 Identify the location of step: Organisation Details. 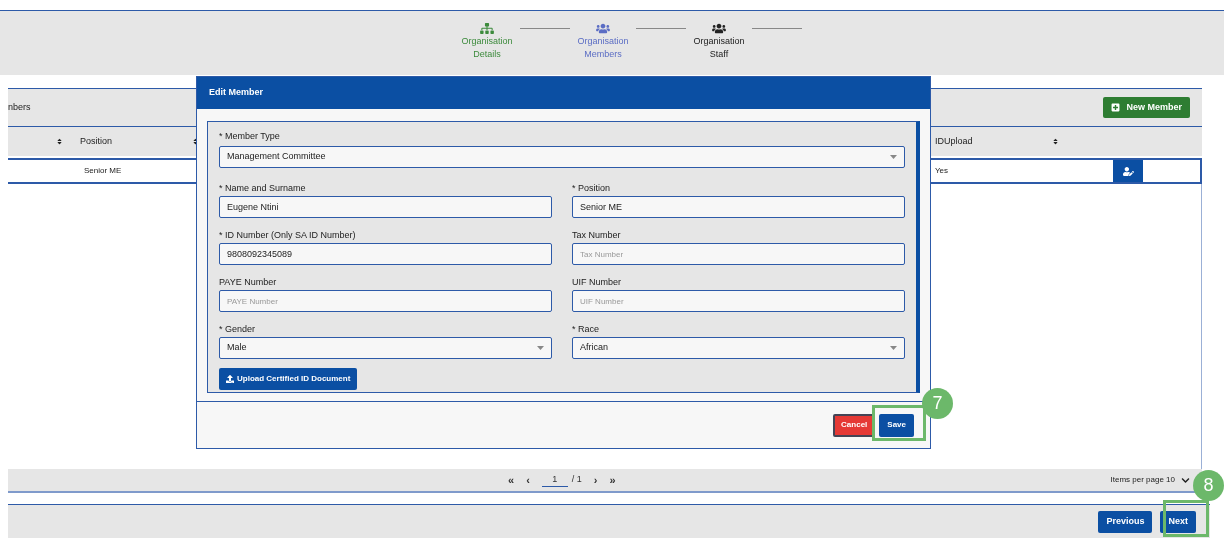
(487, 42).